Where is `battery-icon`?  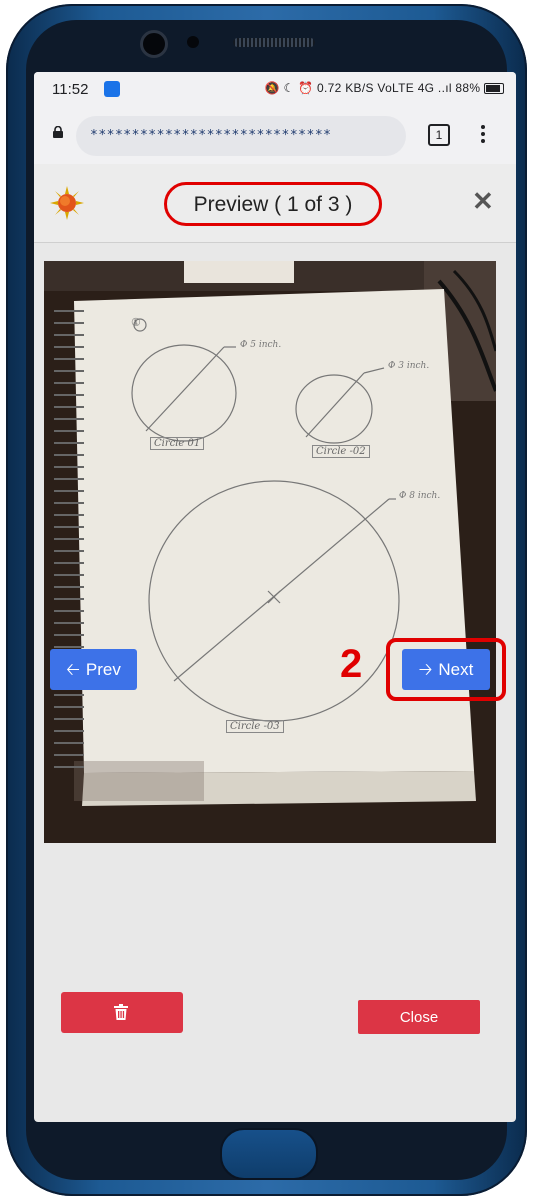
battery-icon is located at coordinates (494, 89).